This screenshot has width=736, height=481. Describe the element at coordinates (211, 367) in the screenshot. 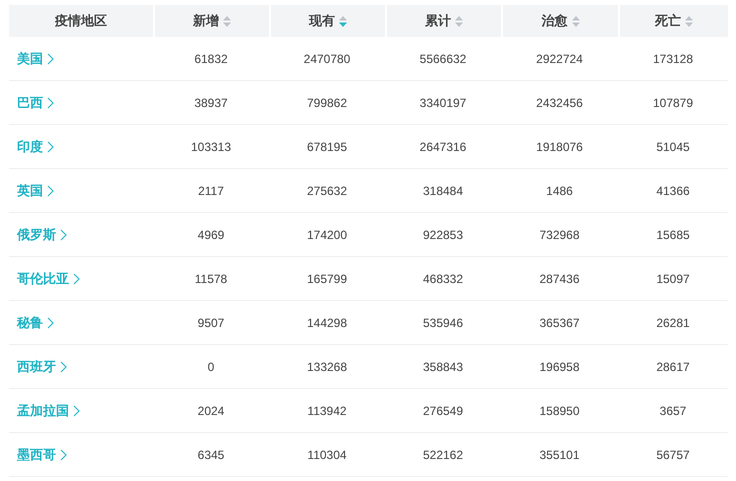

I see `table-cell: 0` at that location.